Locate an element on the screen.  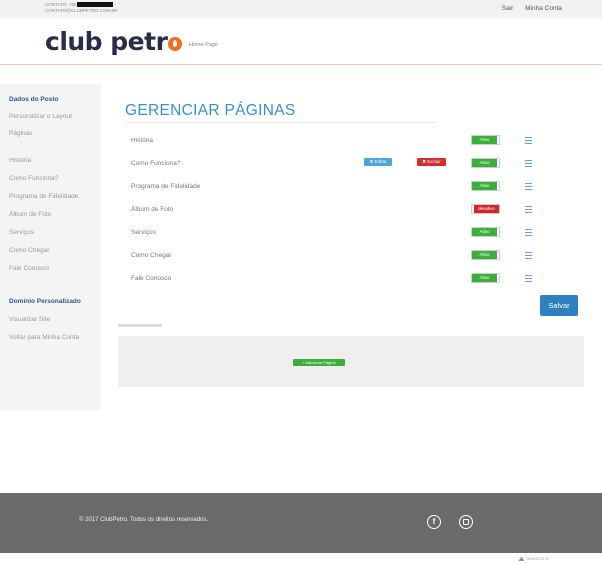
sidebar-item-personalizar-layout: Personalizar o Layout is located at coordinates (40, 116).